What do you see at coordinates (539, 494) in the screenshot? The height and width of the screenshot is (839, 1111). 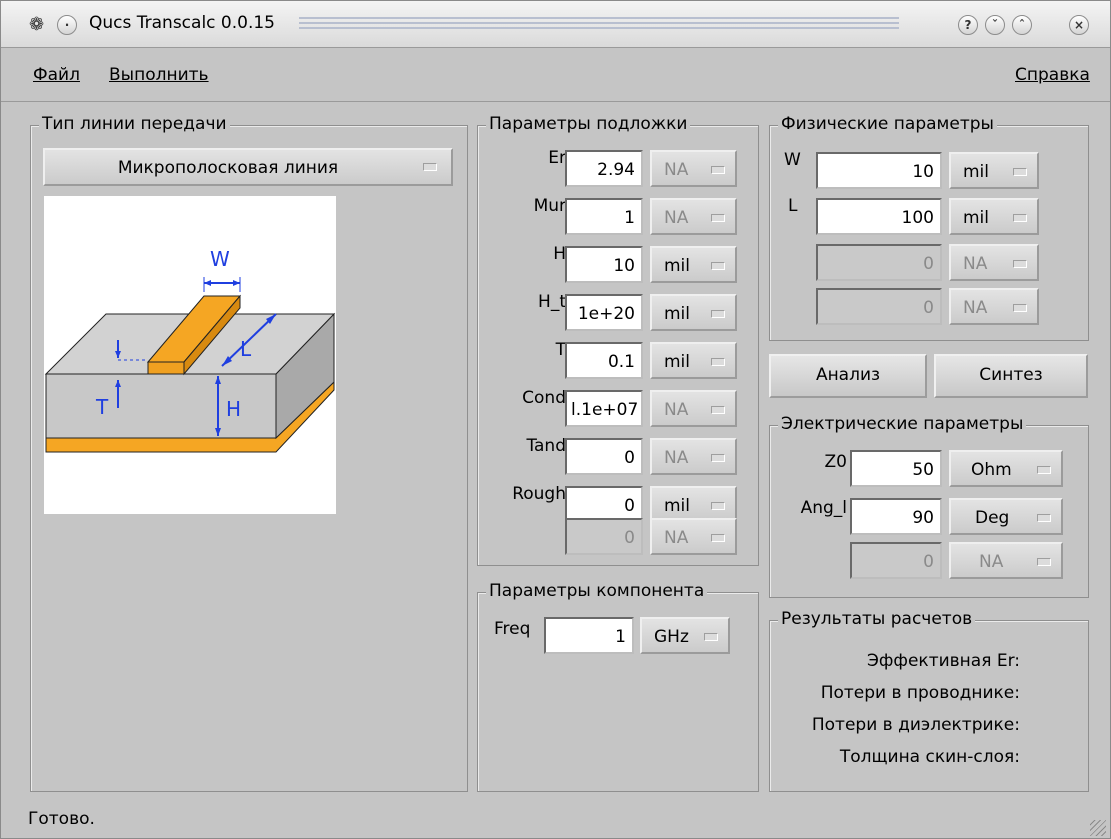 I see `rough-label: Rough` at bounding box center [539, 494].